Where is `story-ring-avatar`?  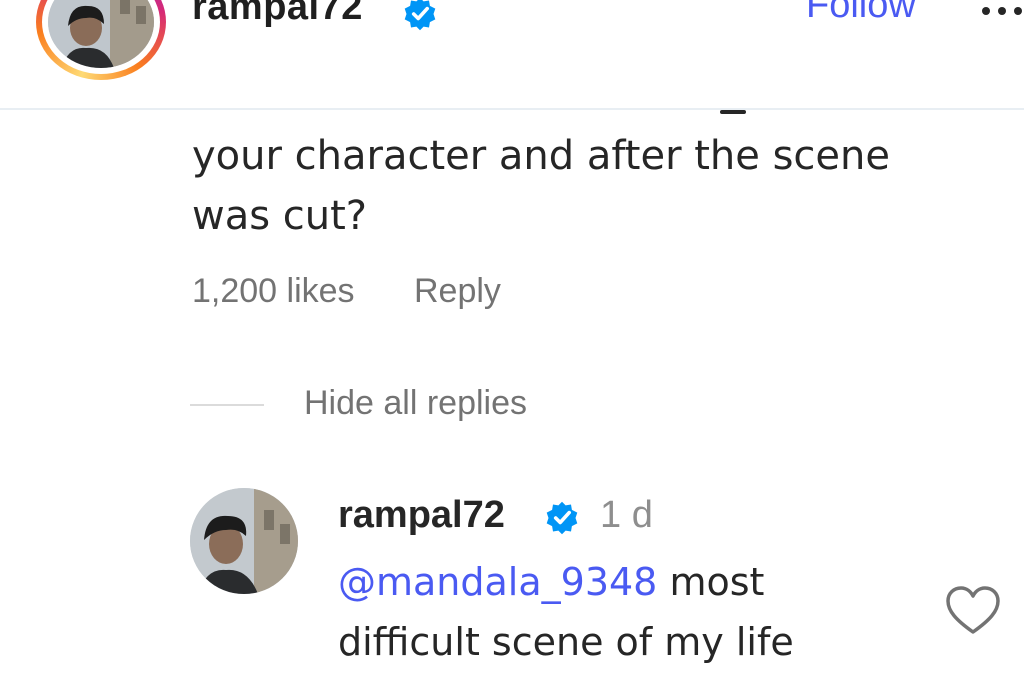 story-ring-avatar is located at coordinates (101, 40).